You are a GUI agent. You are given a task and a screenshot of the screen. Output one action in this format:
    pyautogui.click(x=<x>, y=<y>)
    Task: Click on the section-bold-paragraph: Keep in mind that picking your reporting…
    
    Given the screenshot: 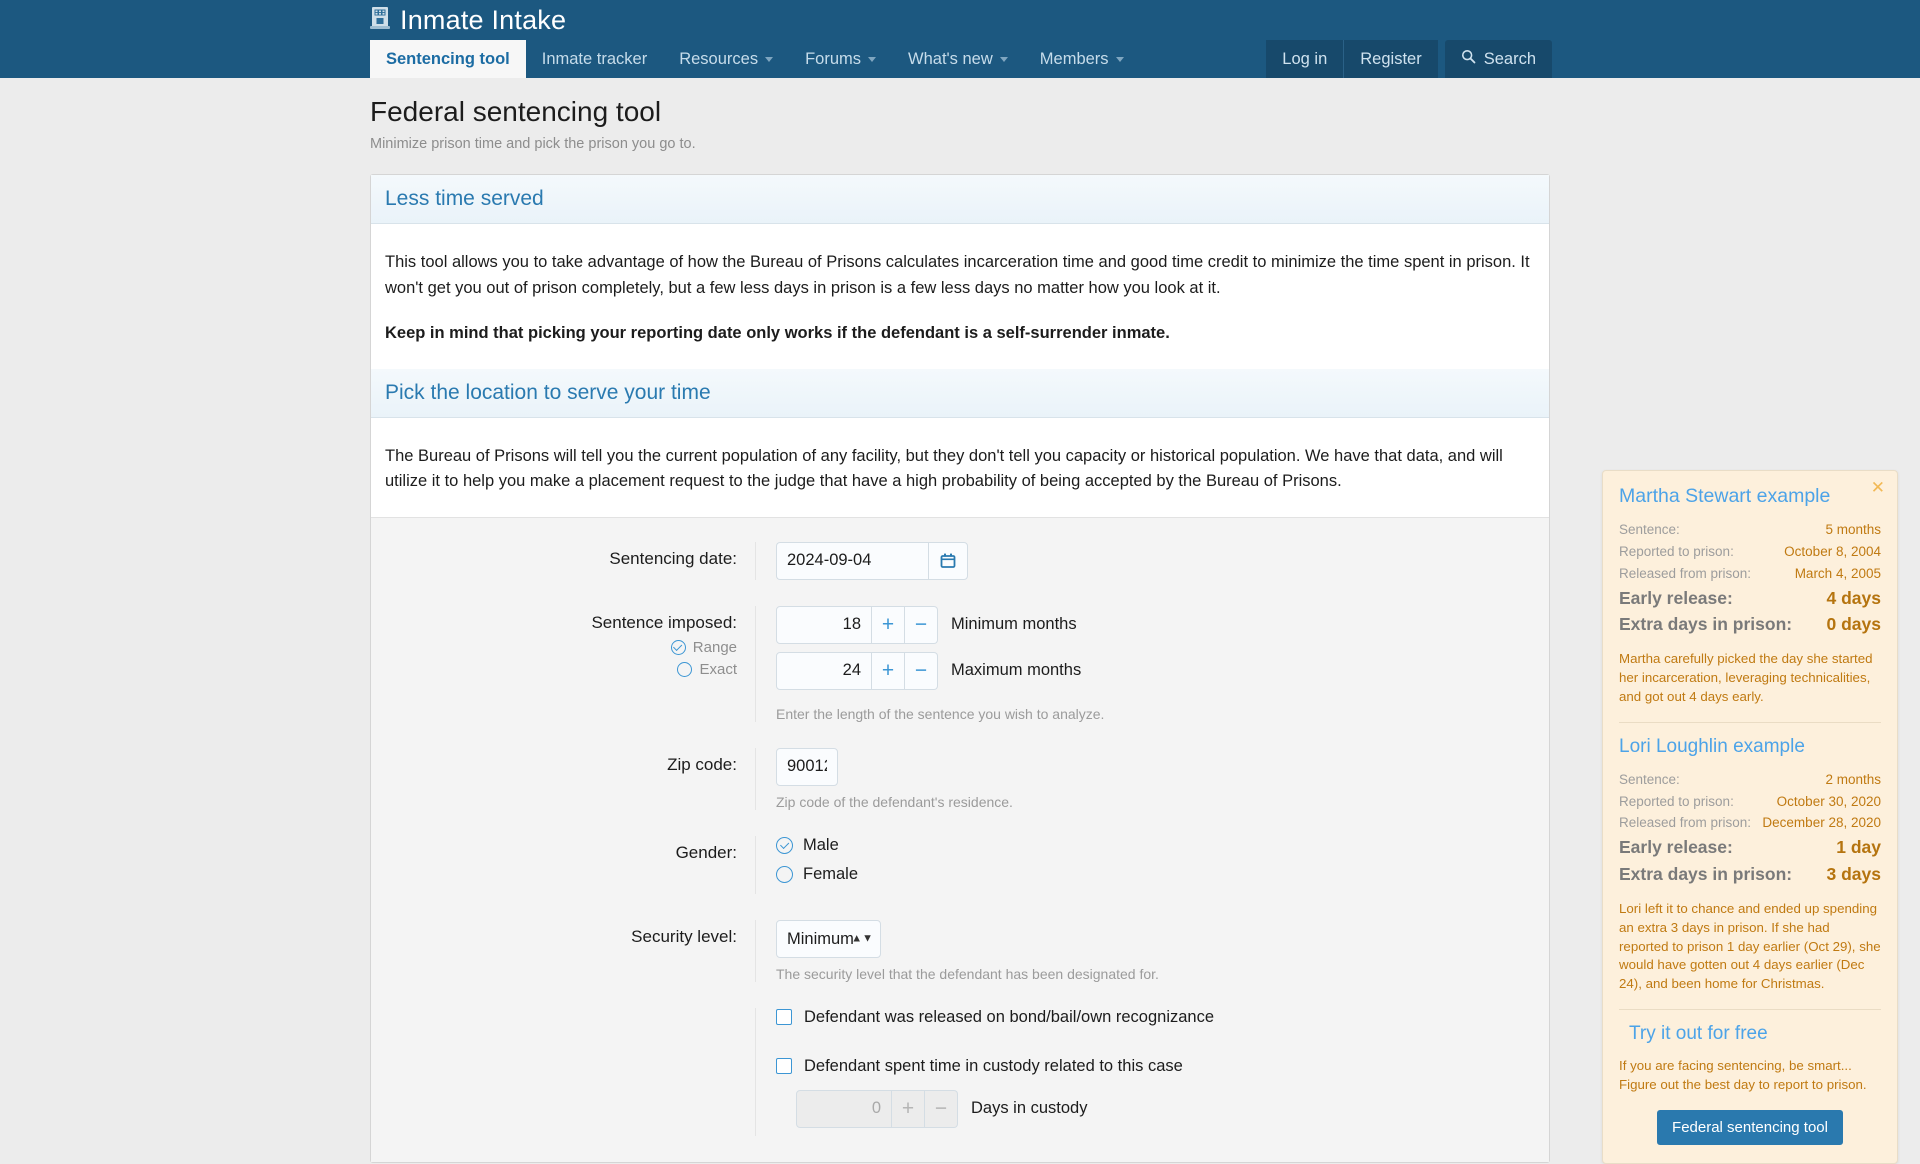 What is the action you would take?
    pyautogui.click(x=777, y=333)
    